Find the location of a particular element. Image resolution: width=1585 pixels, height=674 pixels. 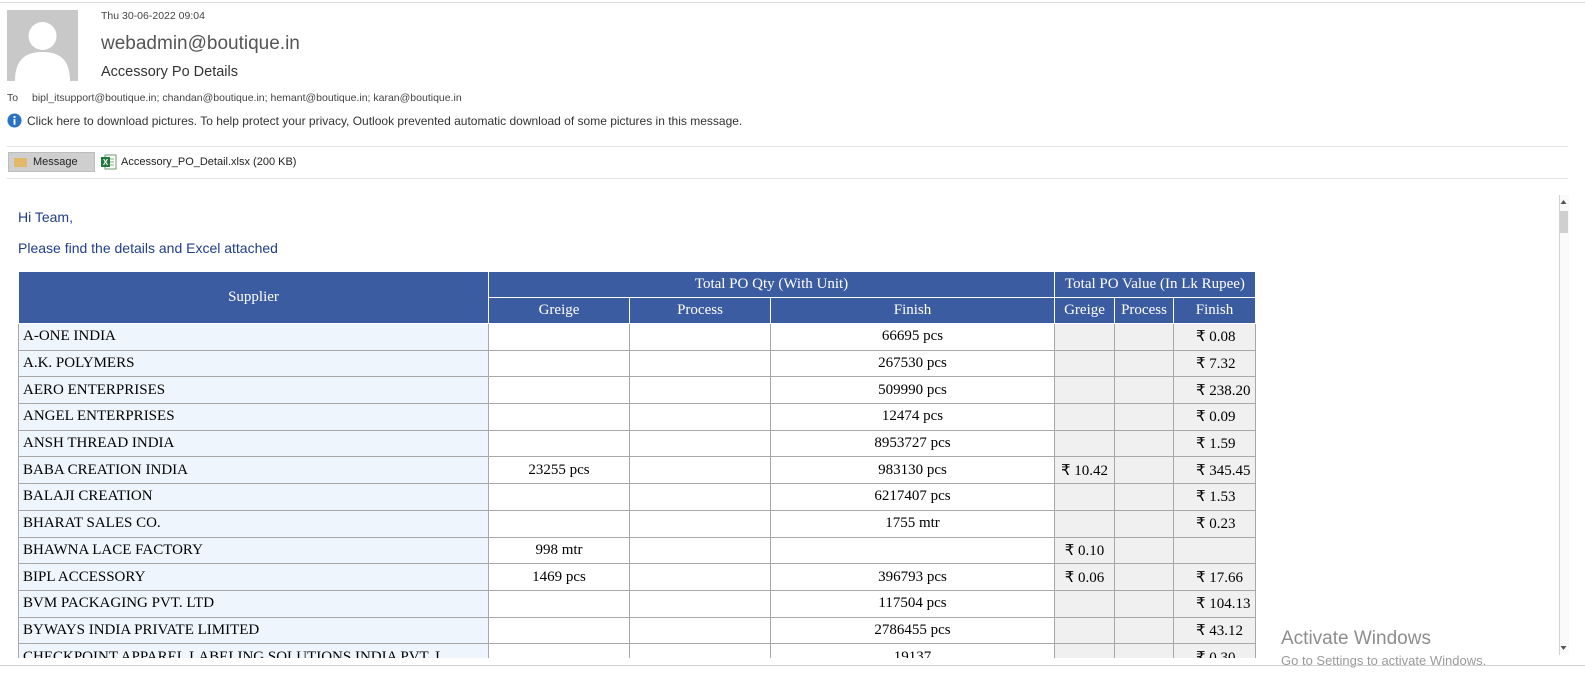

message-tab-label: Message is located at coordinates (55, 162).